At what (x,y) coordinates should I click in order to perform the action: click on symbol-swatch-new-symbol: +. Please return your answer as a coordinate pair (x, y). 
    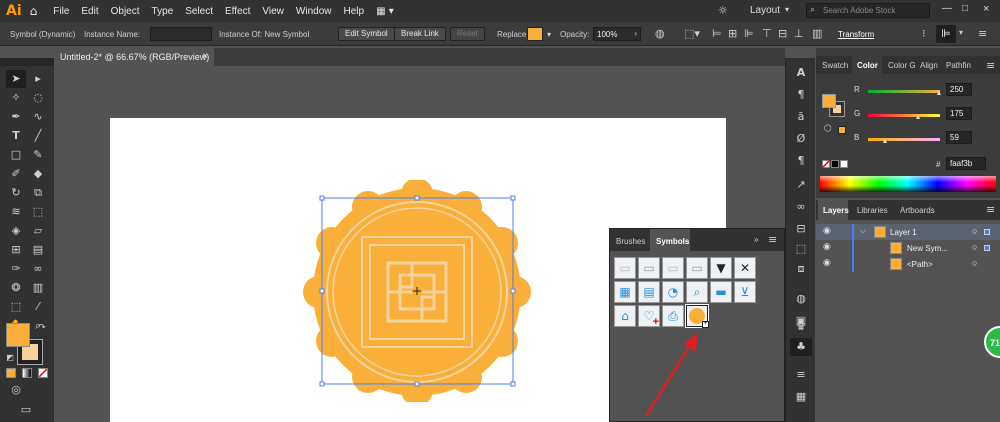
    Looking at the image, I should click on (697, 316).